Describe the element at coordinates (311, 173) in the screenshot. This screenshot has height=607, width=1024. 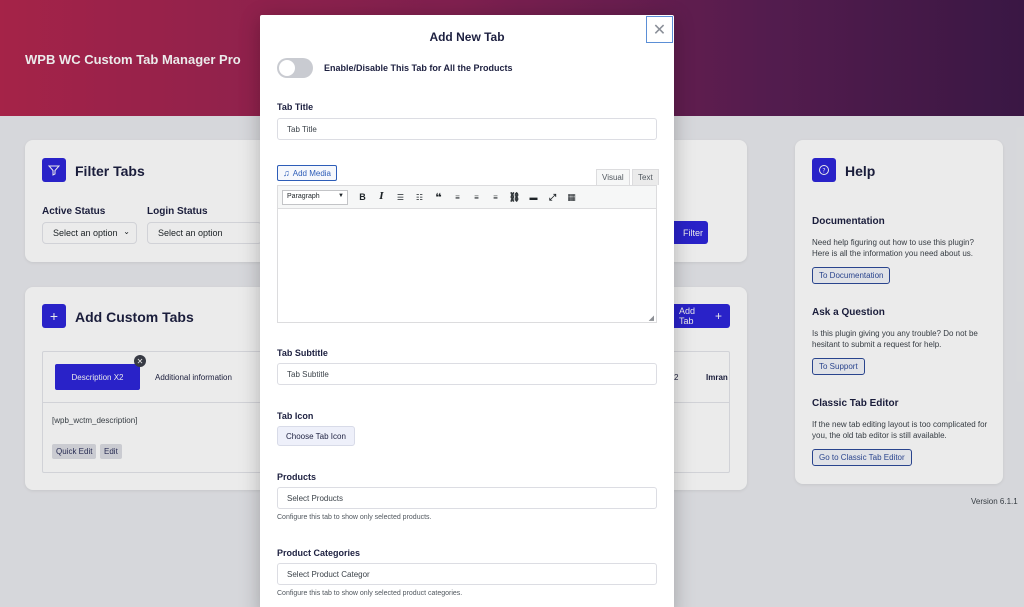
I see `add-media-label: Add Media` at that location.